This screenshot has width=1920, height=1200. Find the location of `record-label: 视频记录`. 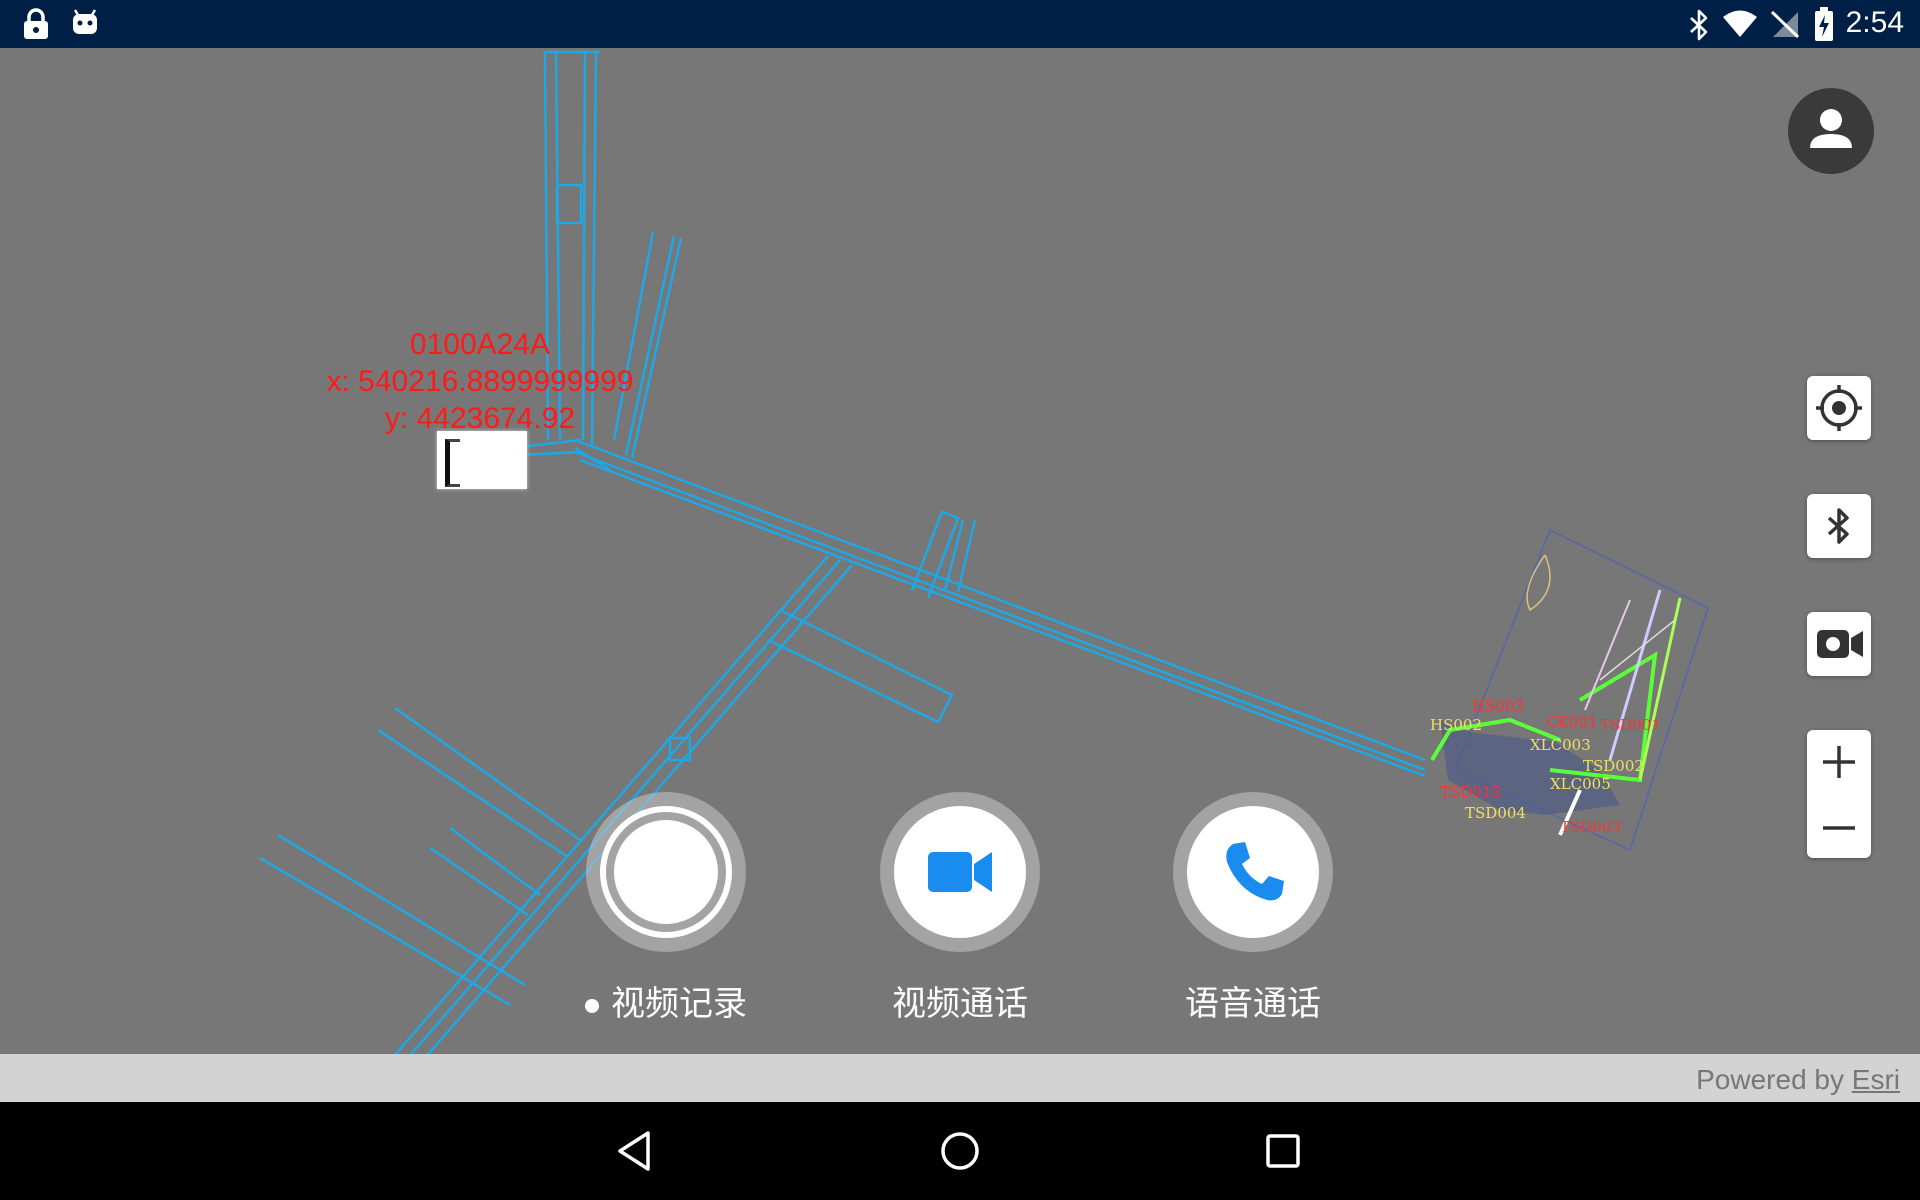

record-label: 视频记录 is located at coordinates (666, 1000).